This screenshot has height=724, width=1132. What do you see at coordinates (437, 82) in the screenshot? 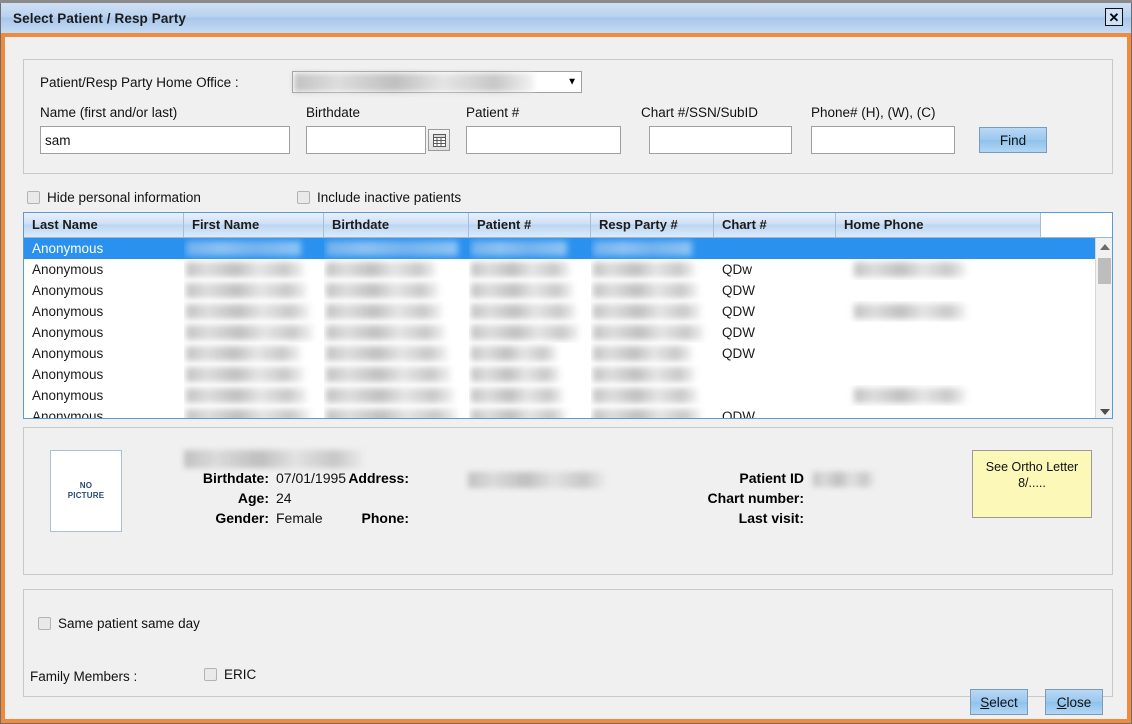
I see `home-office-dropdown: ▼` at bounding box center [437, 82].